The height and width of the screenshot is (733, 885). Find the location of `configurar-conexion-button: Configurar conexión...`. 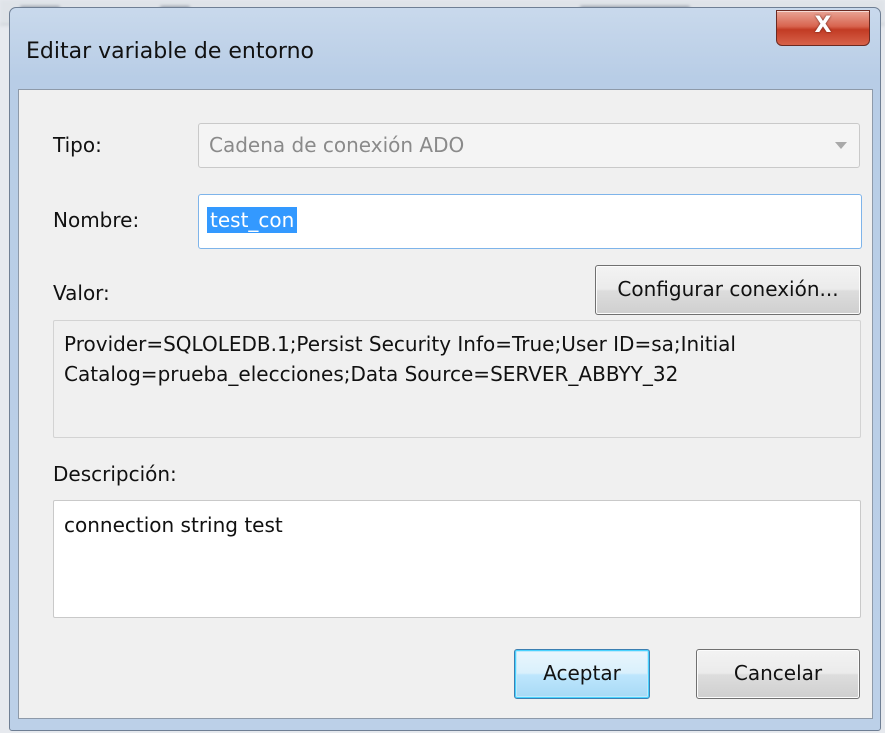

configurar-conexion-button: Configurar conexión... is located at coordinates (728, 290).